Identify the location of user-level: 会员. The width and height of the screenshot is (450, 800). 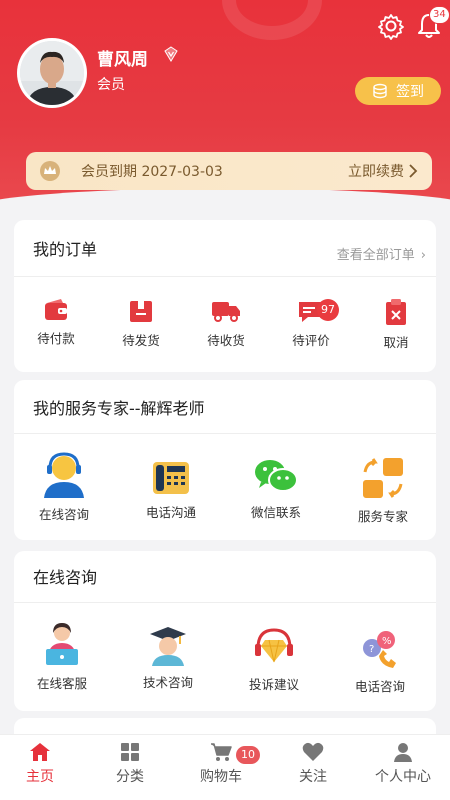
(111, 85).